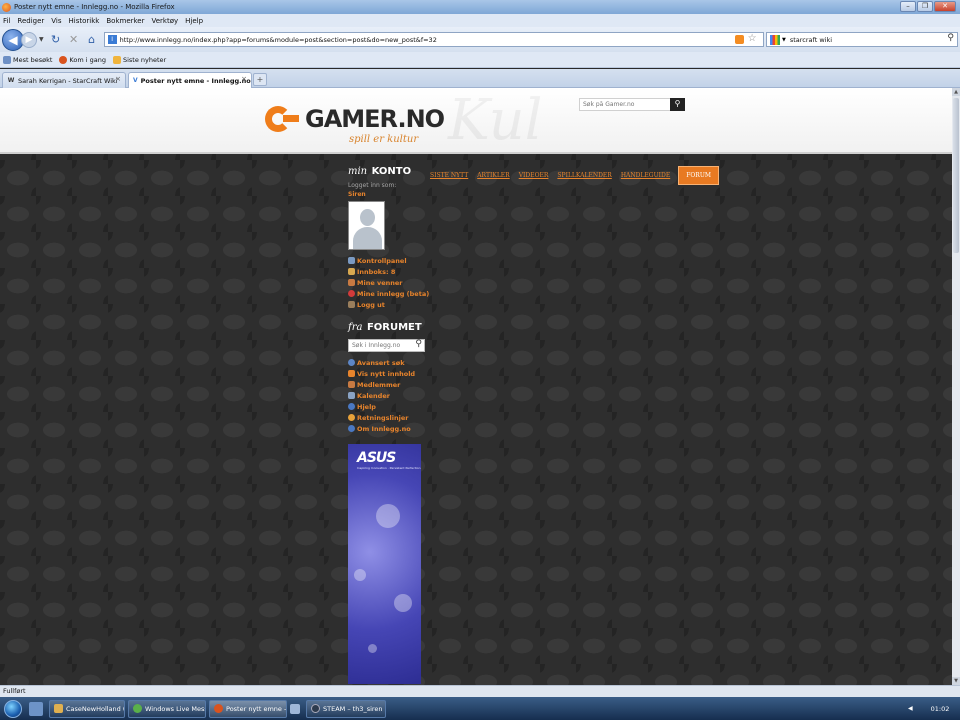  Describe the element at coordinates (389, 406) in the screenshot. I see `link-help: Hjelp` at that location.